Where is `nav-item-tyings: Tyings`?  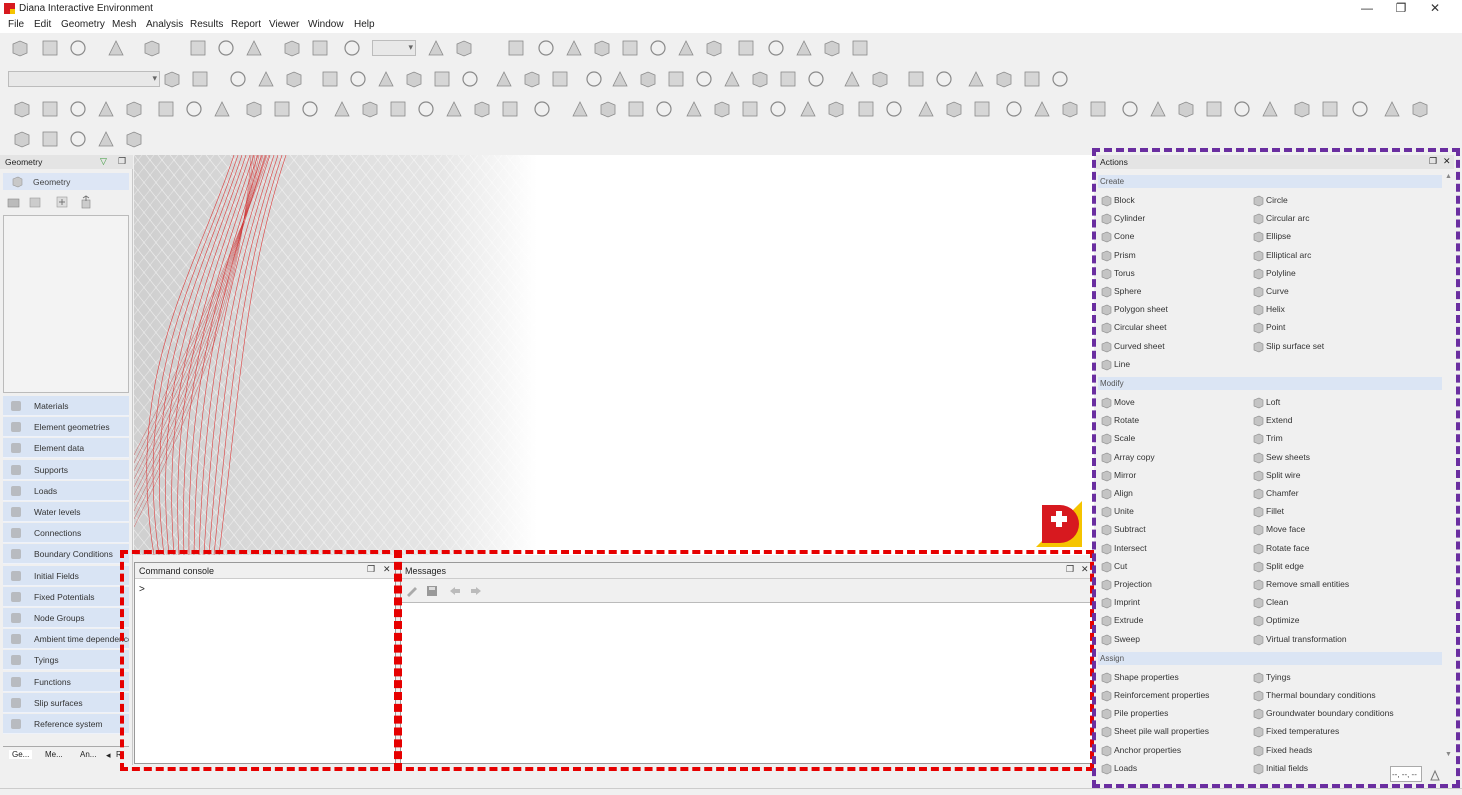
nav-item-tyings: Tyings is located at coordinates (66, 660).